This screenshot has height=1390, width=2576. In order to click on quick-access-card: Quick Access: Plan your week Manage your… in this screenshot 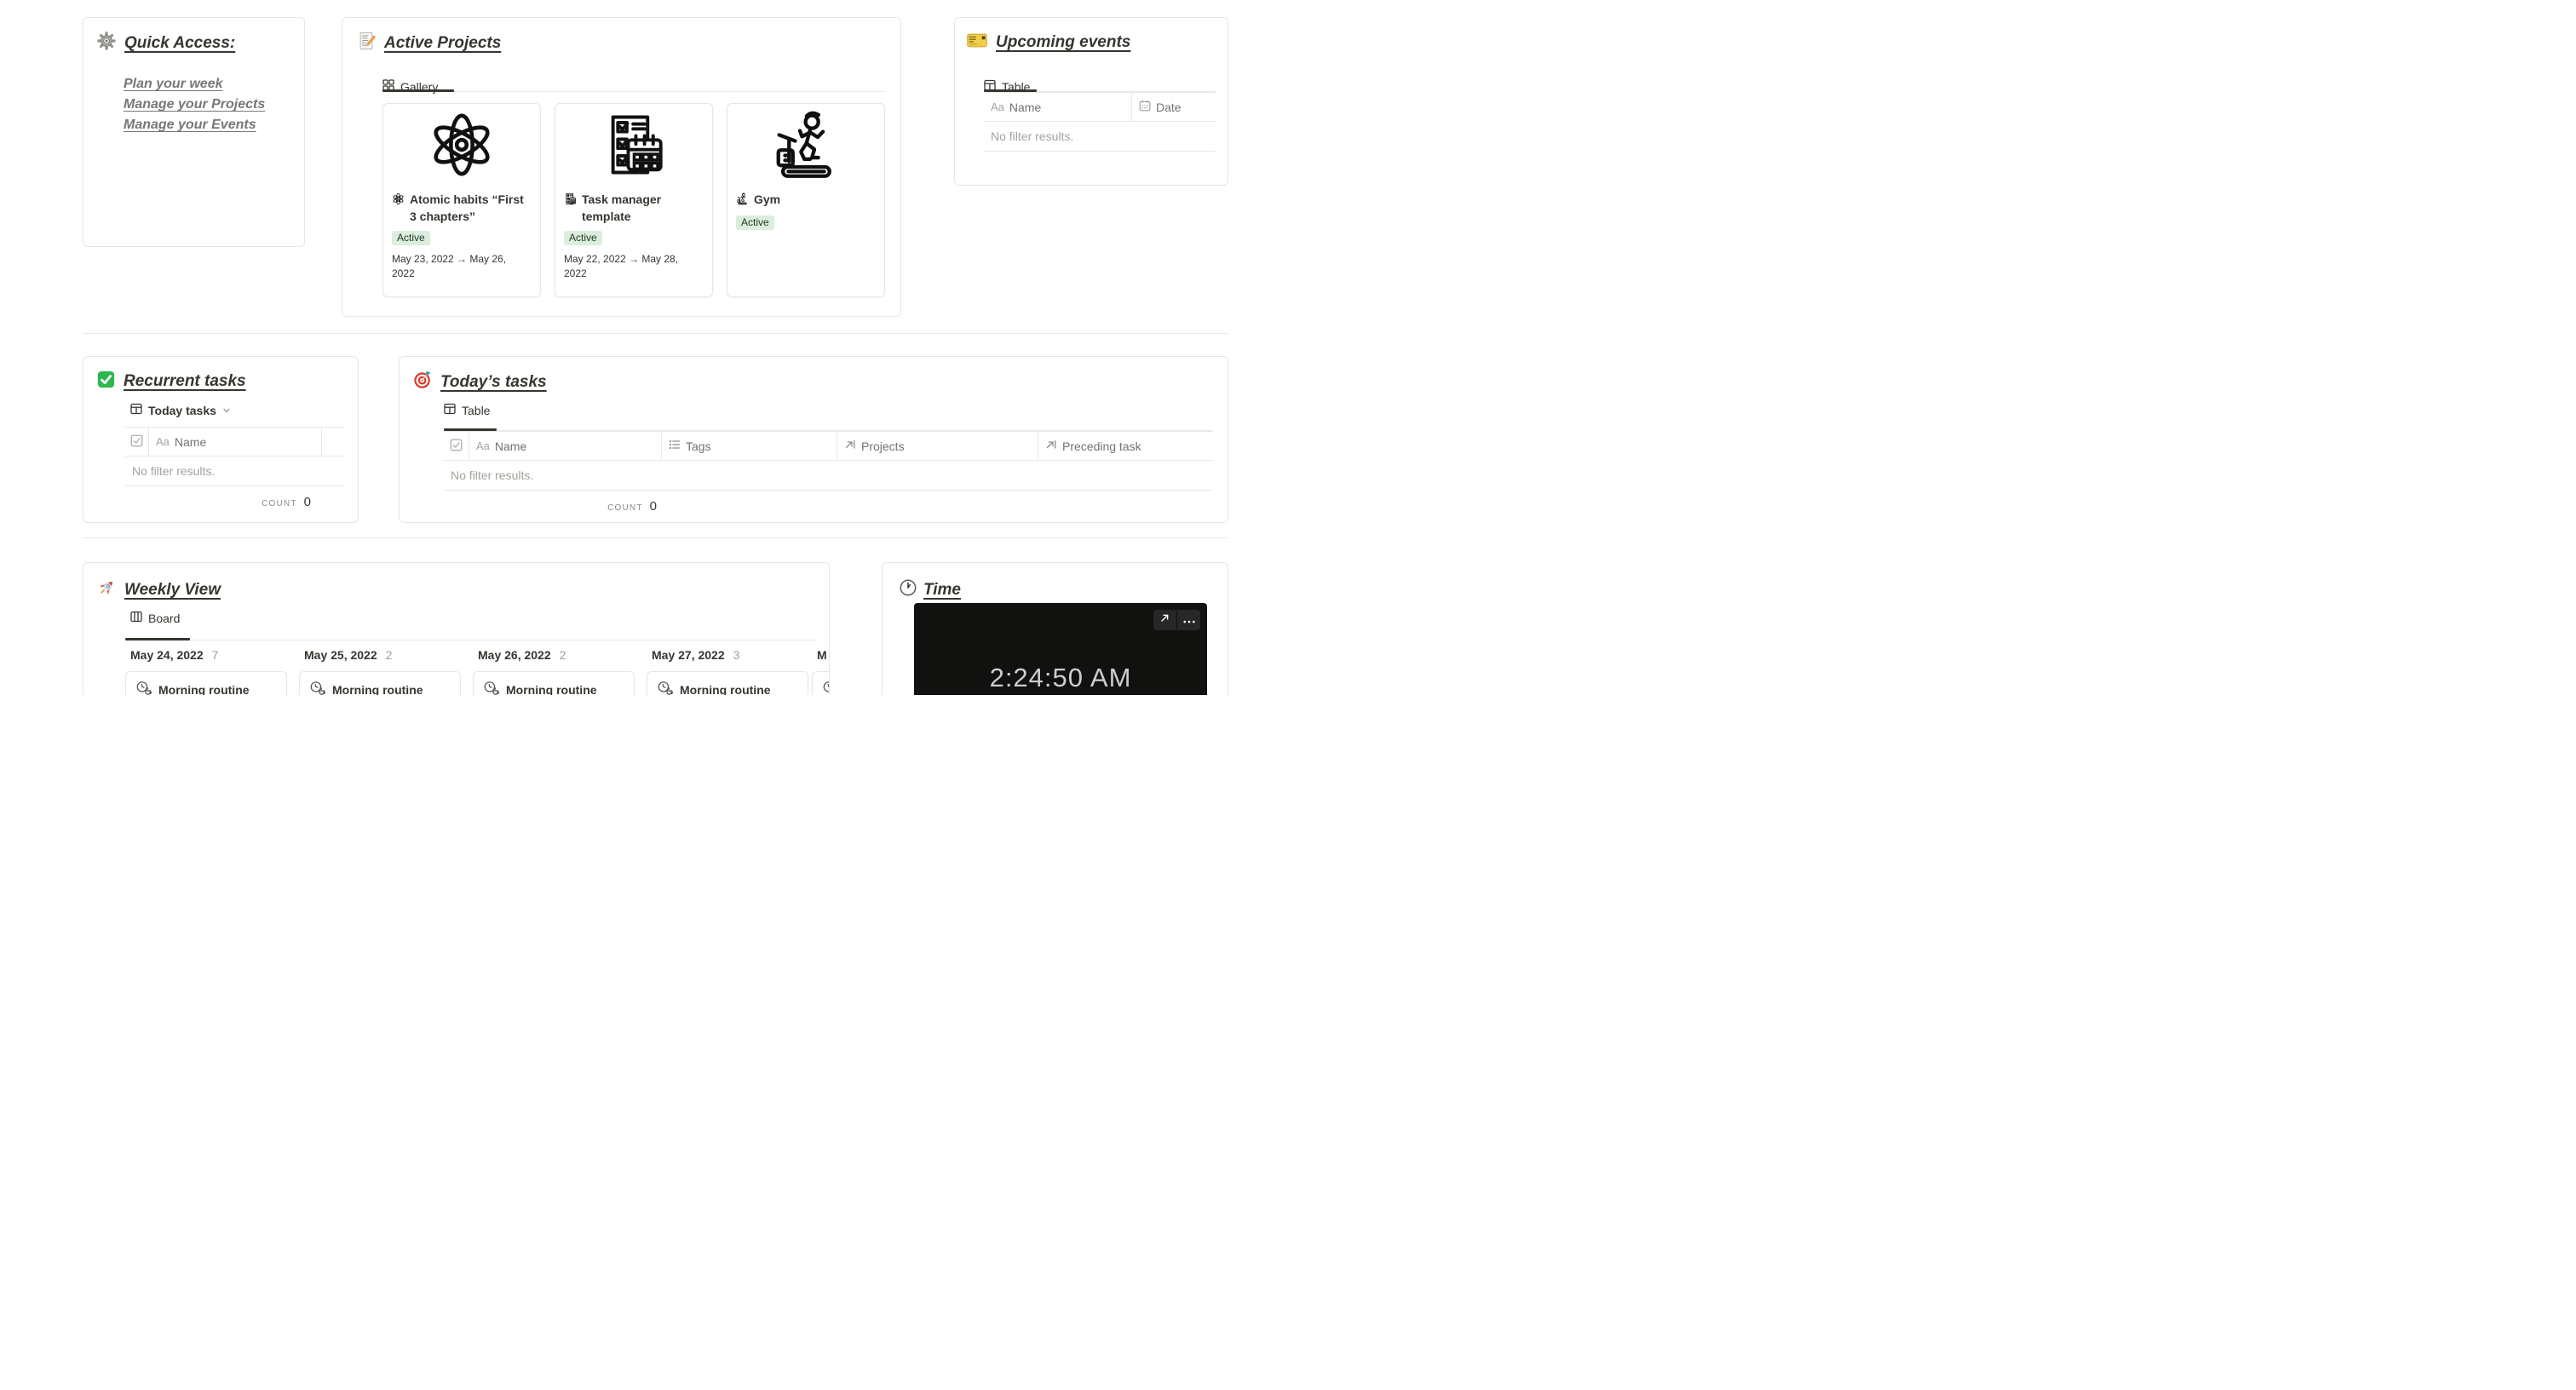, I will do `click(194, 132)`.